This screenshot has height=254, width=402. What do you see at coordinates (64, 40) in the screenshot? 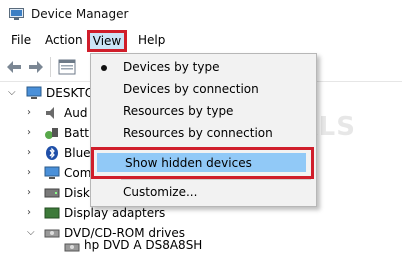
I see `menu-action: Action` at bounding box center [64, 40].